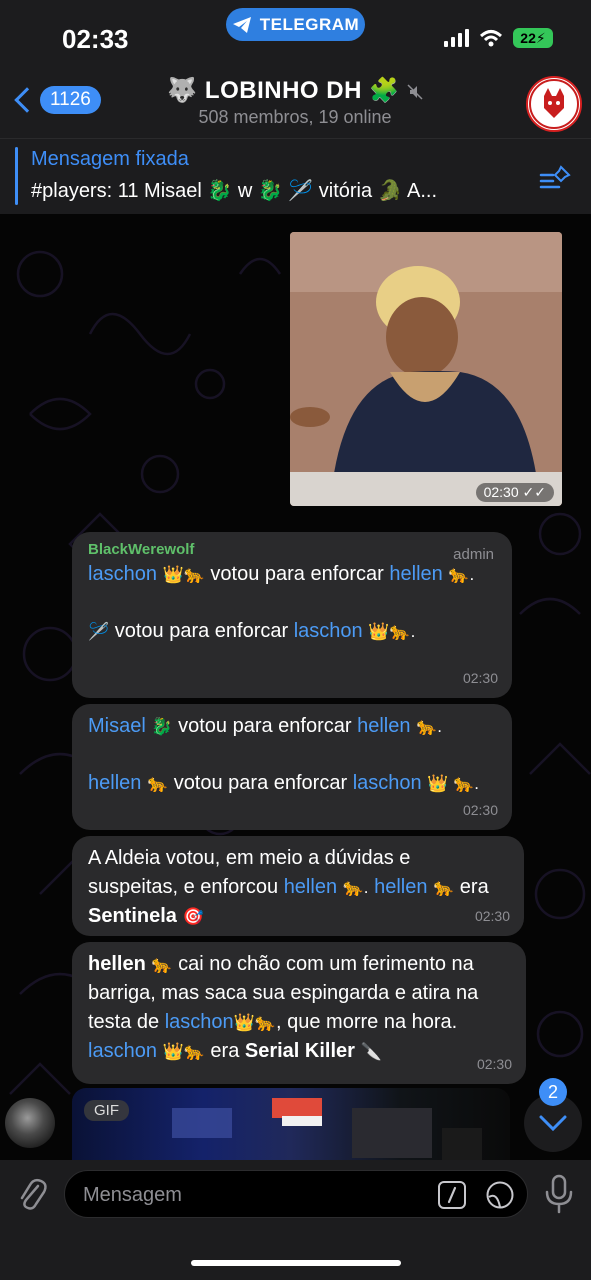 The image size is (591, 1280). I want to click on unread-count-badge: 1126, so click(70, 100).